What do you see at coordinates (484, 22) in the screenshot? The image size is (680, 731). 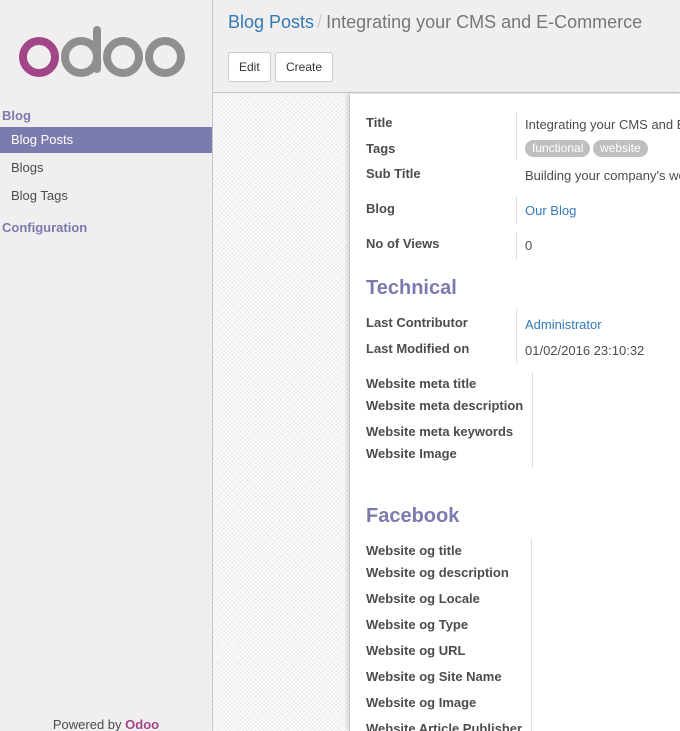 I see `breadcrumb-current: Integrating your CMS and E-Commerce` at bounding box center [484, 22].